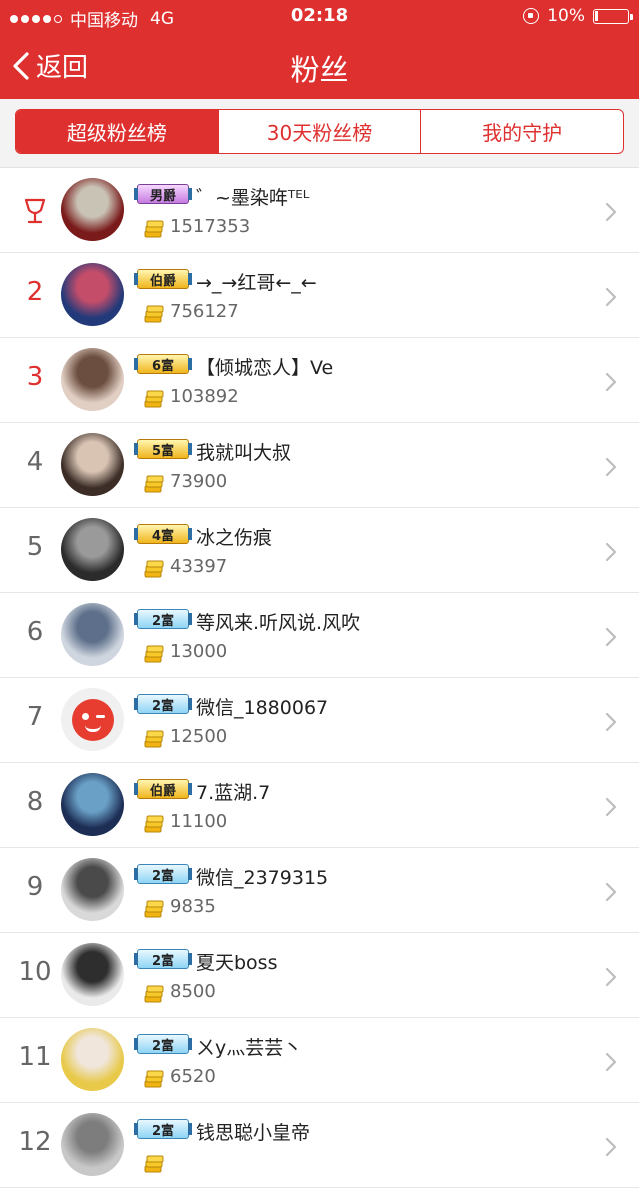 This screenshot has height=1188, width=639. I want to click on tab-bar: 超级粉丝榜 30天粉丝榜 我的守护, so click(319, 131).